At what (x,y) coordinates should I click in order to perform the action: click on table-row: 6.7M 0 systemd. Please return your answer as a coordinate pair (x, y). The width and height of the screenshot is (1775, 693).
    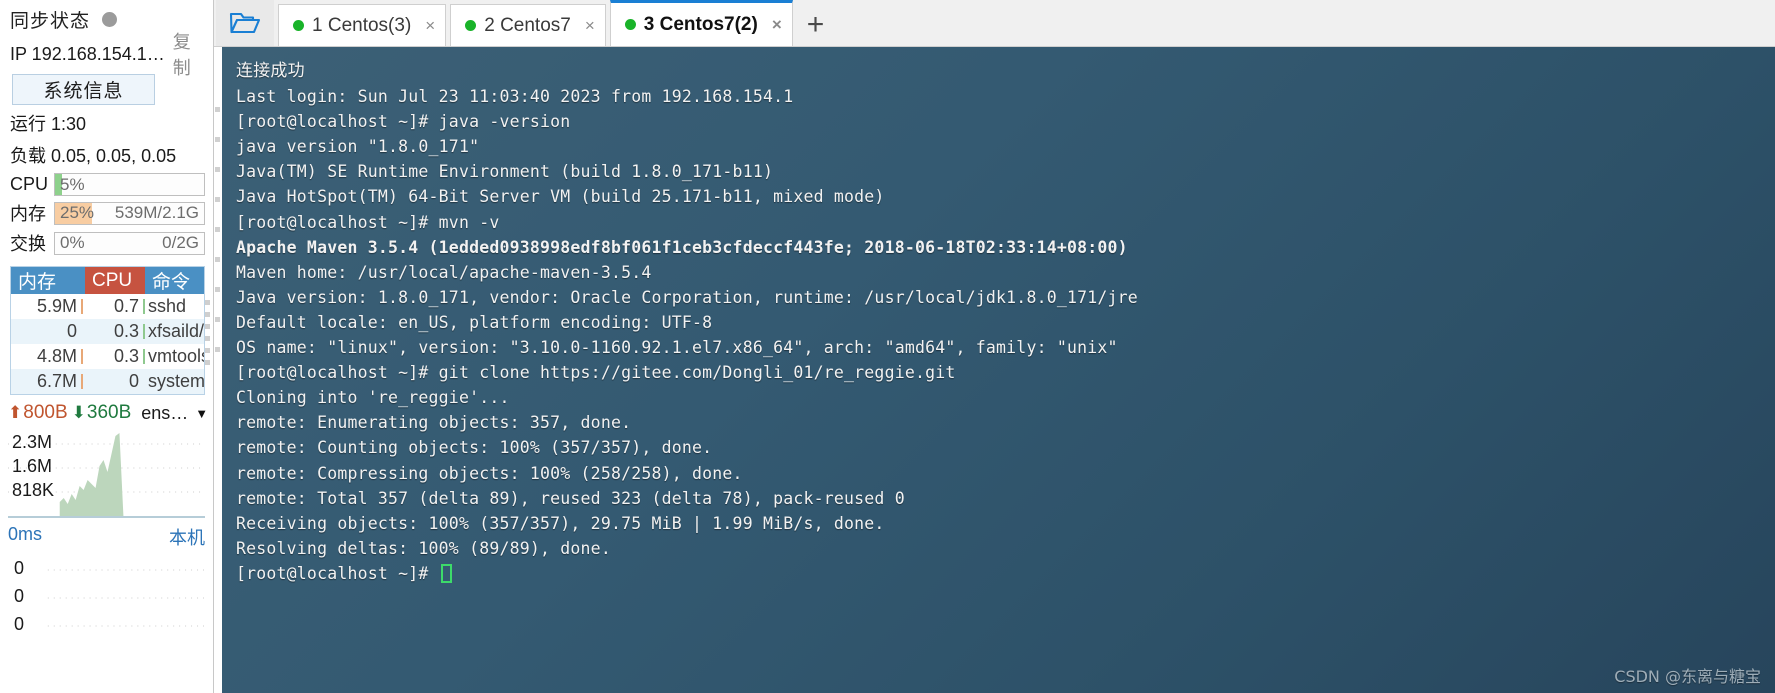
    Looking at the image, I should click on (107, 381).